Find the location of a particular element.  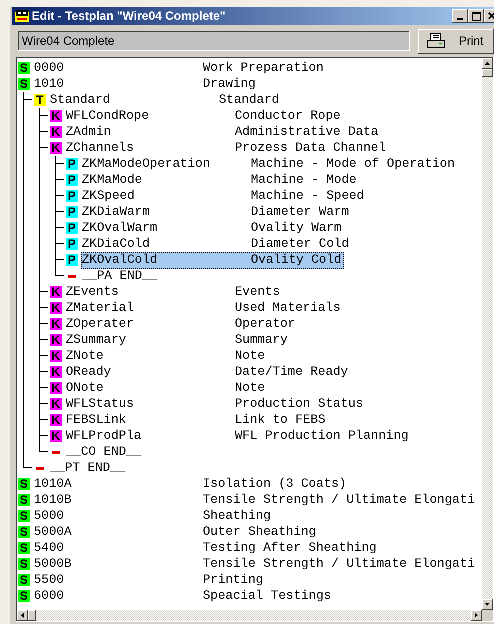

tree-item: 5000A Outer Sheathing is located at coordinates (175, 532).